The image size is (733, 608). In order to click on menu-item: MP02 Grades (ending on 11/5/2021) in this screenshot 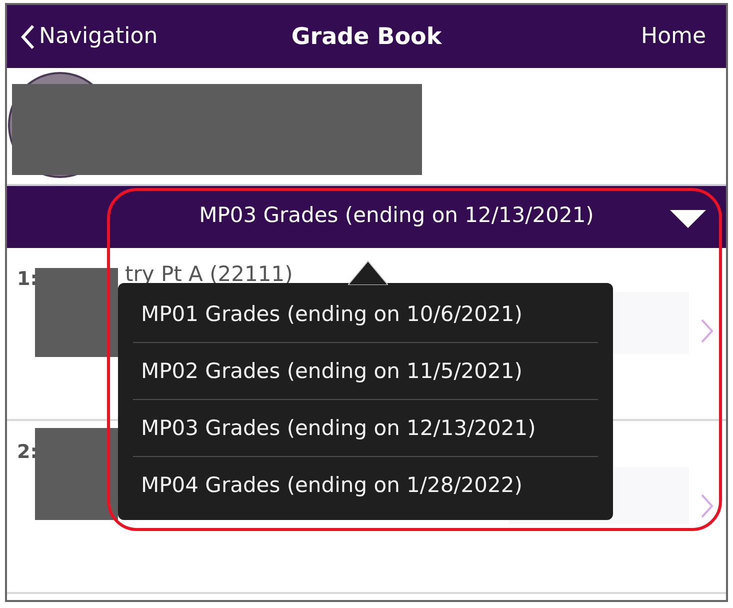, I will do `click(365, 370)`.